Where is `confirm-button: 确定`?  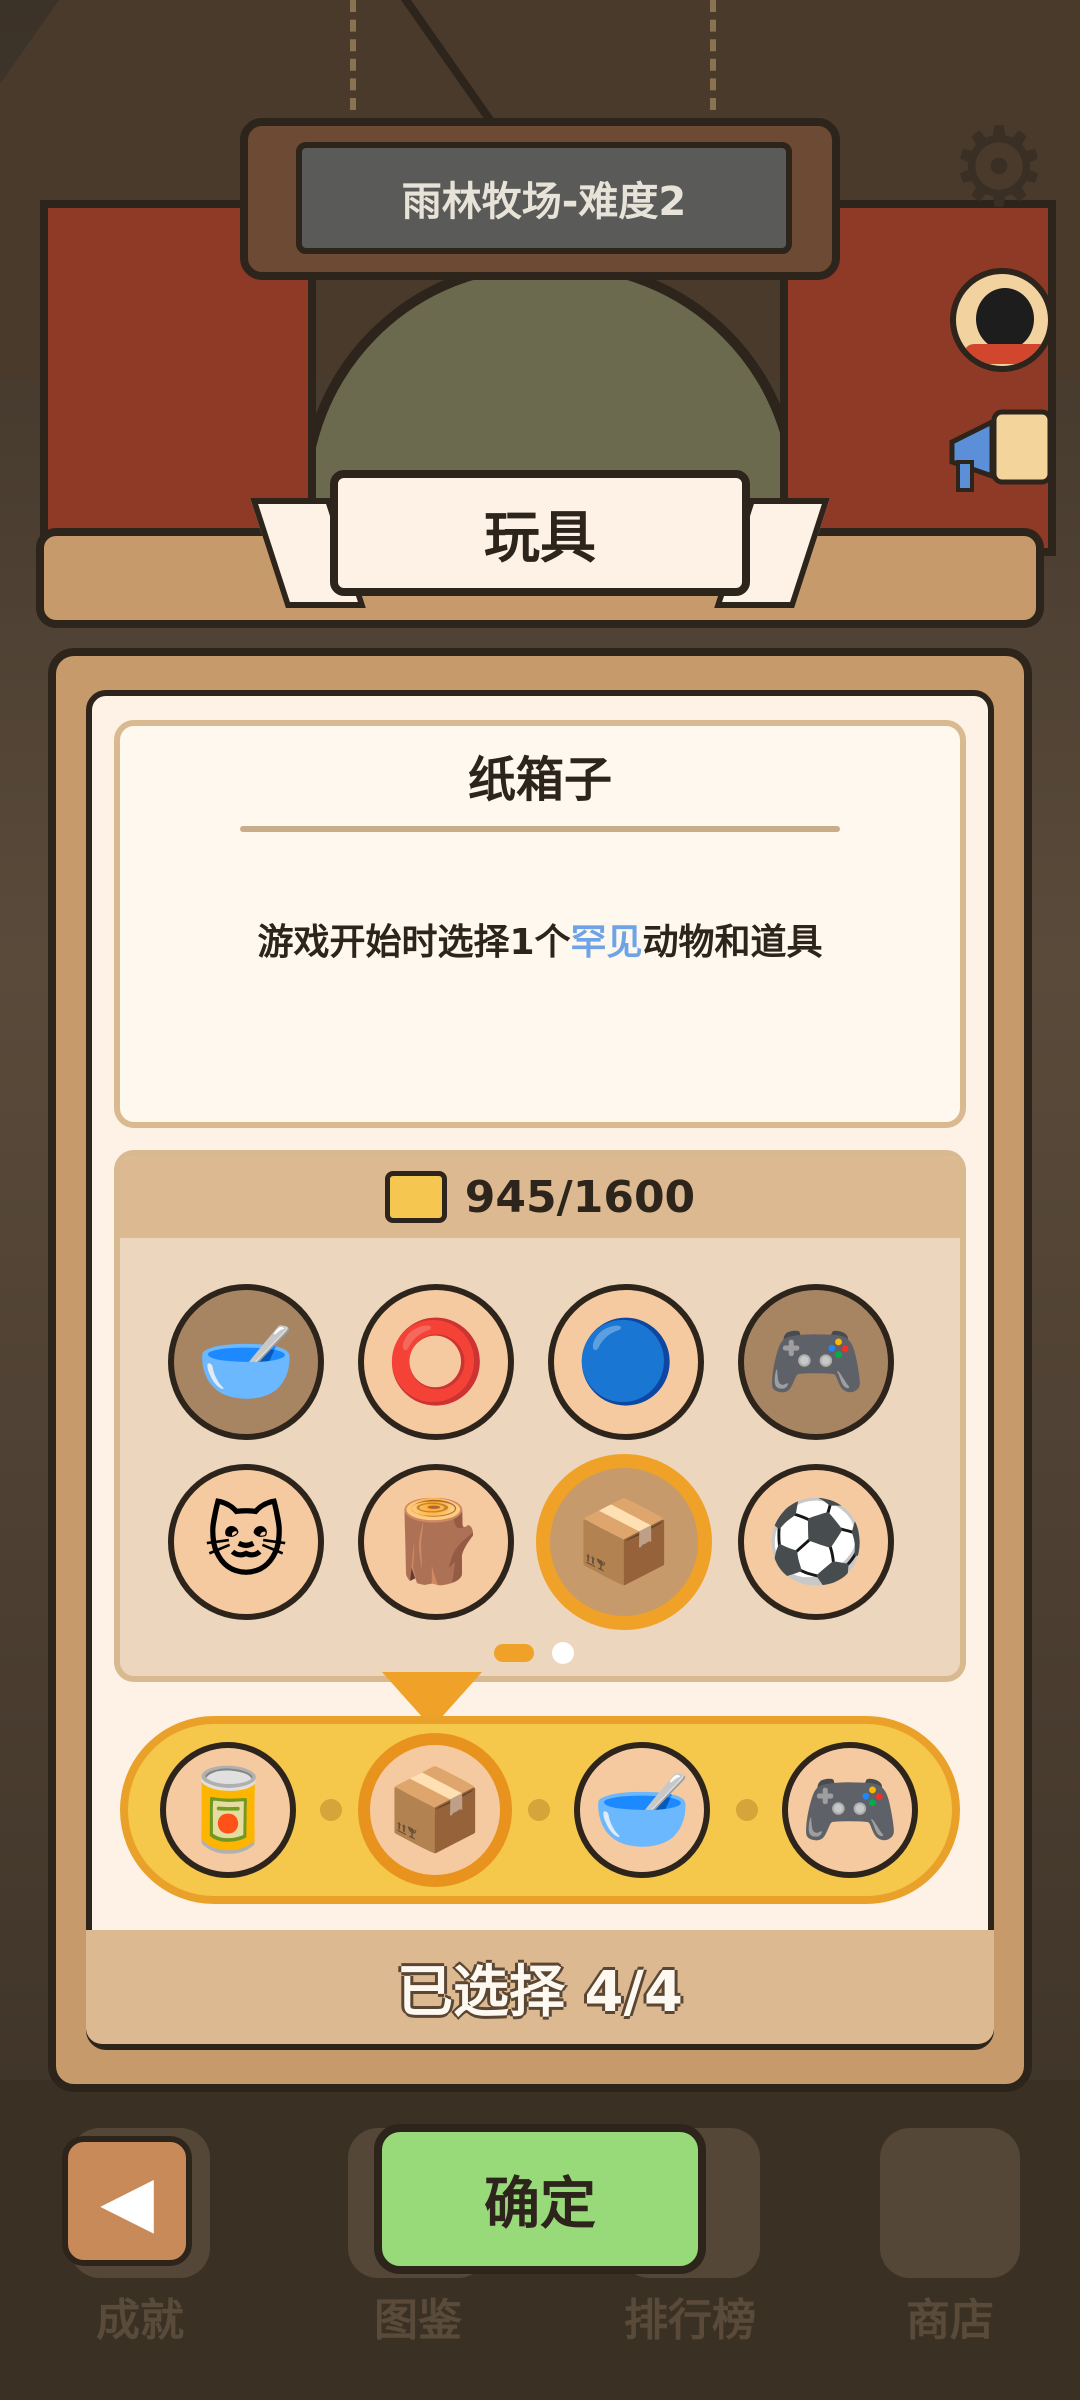
confirm-button: 确定 is located at coordinates (540, 2199).